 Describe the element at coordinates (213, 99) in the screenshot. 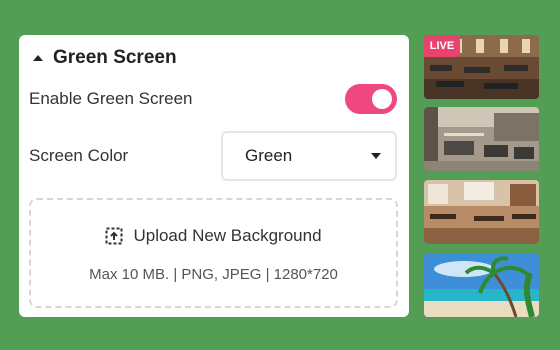

I see `enable-green-screen-row: Enable Green Screen` at that location.